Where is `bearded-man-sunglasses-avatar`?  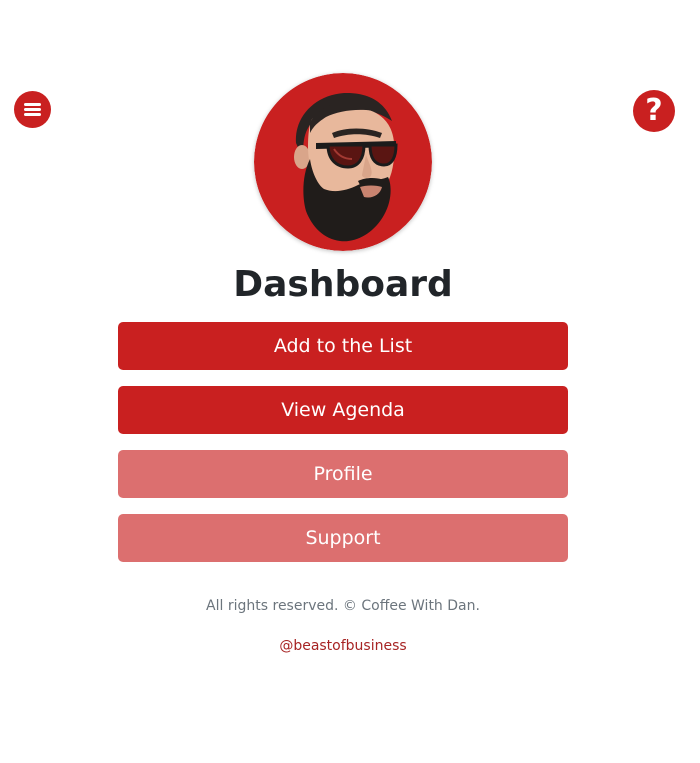 bearded-man-sunglasses-avatar is located at coordinates (343, 162).